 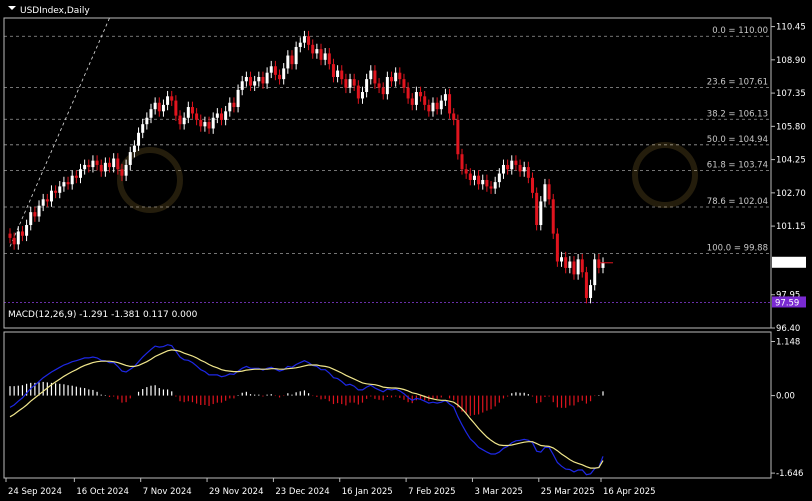 What do you see at coordinates (791, 161) in the screenshot?
I see `price-tick-label: 104.25` at bounding box center [791, 161].